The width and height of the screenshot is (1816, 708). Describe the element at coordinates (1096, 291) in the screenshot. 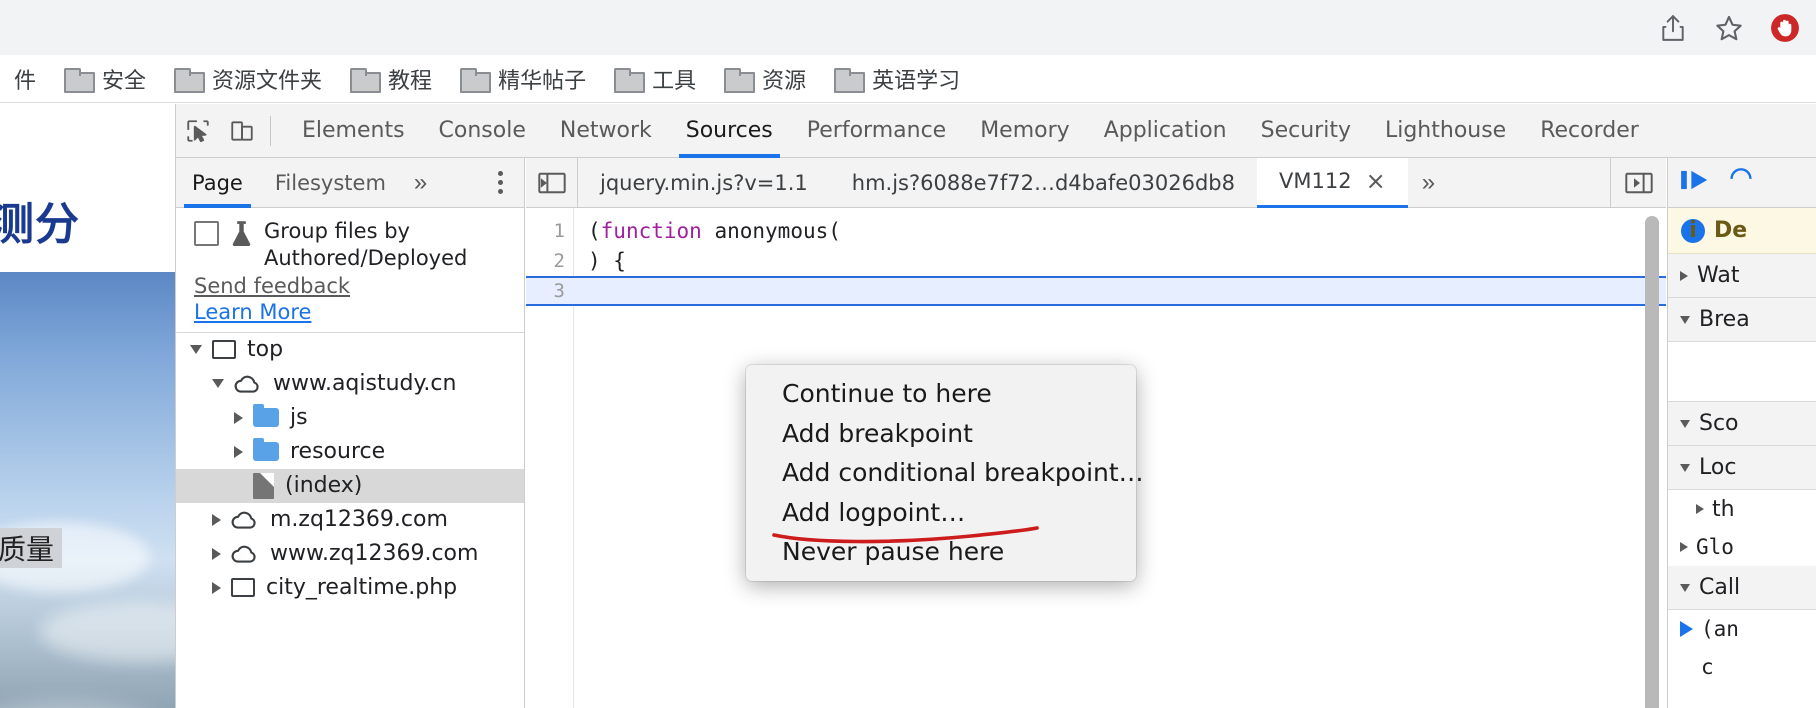

I see `code-line: 3` at that location.